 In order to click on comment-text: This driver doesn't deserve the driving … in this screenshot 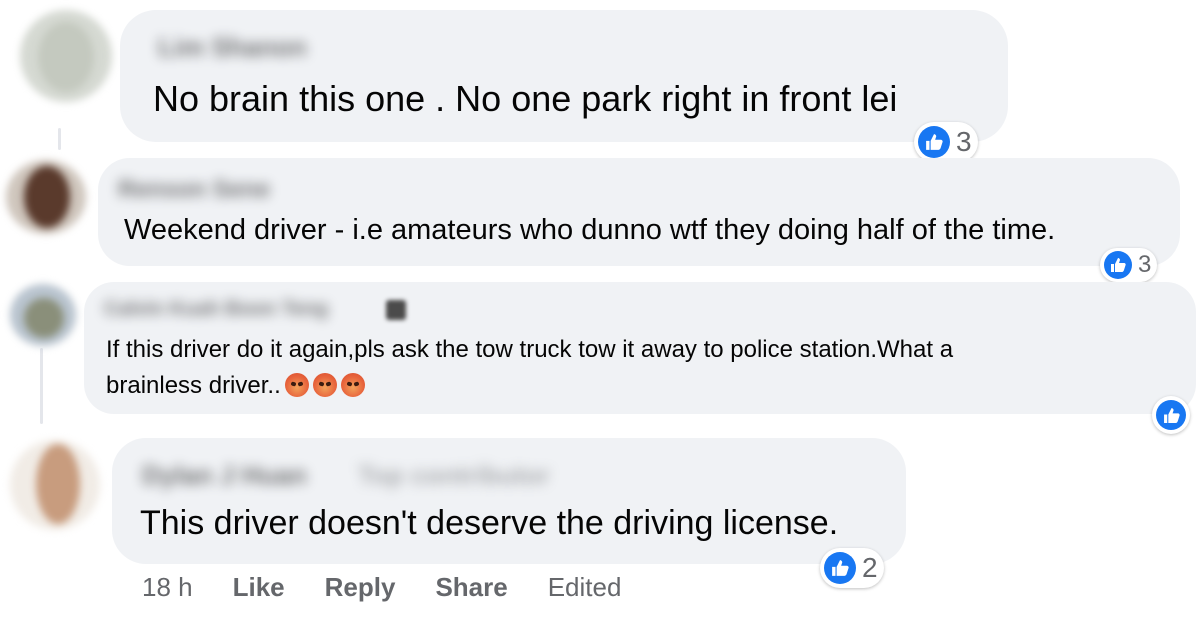, I will do `click(489, 523)`.